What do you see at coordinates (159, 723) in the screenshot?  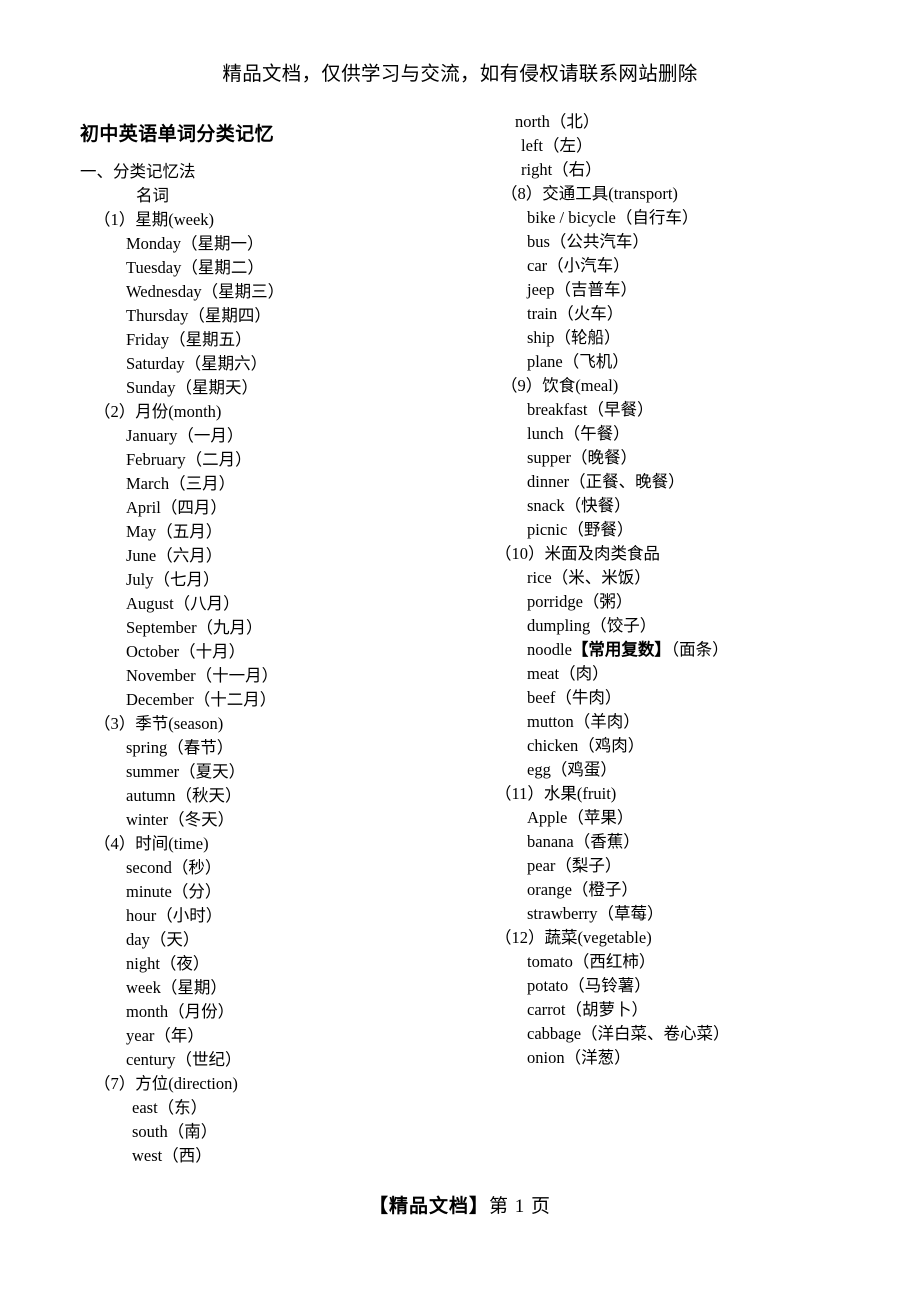 I see `group-heading: （3）季节(season)` at bounding box center [159, 723].